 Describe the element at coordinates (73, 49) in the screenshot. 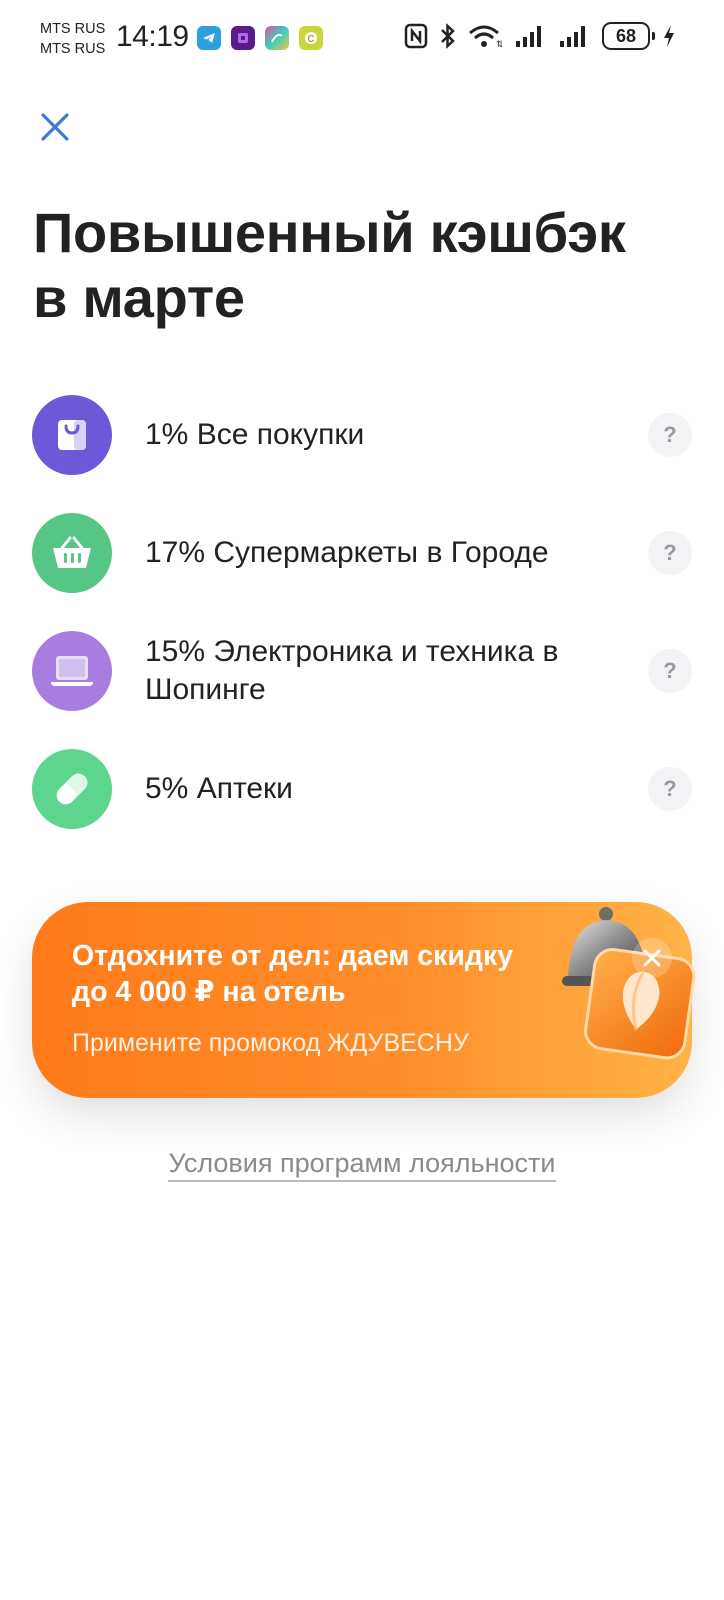

I see `carrier-2: MTS RUS` at that location.